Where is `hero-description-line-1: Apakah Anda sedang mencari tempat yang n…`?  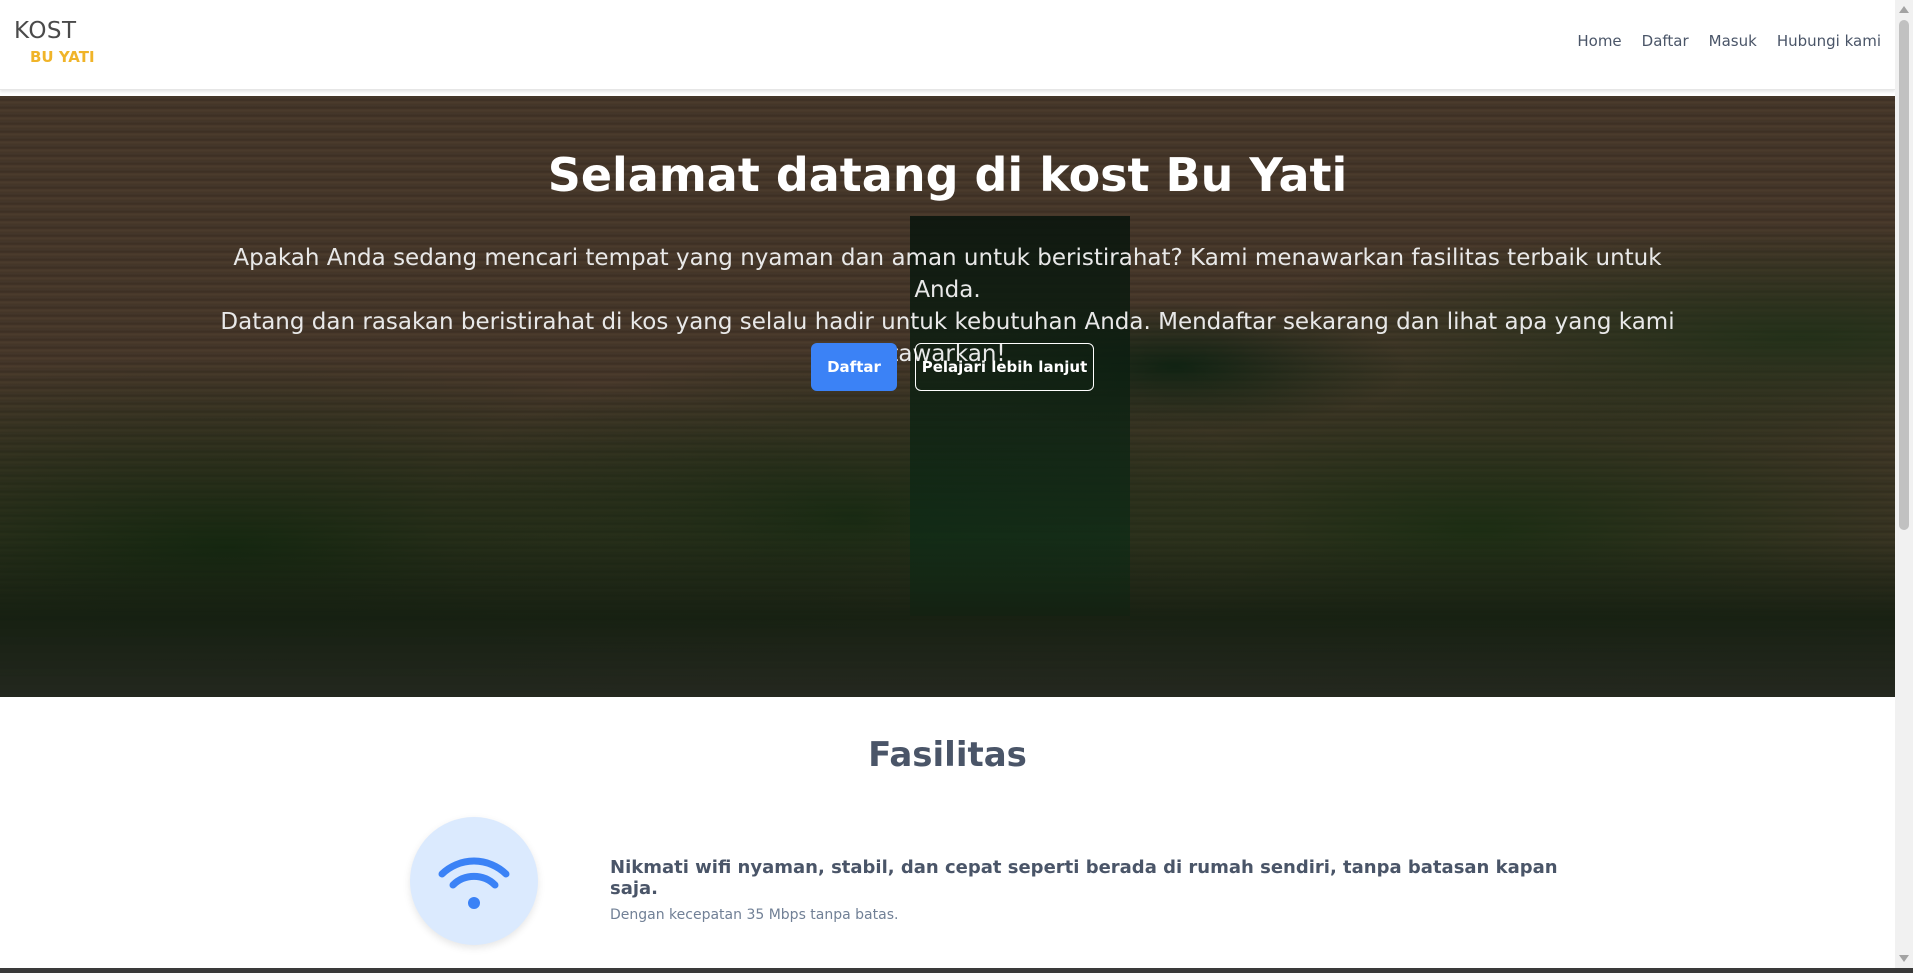 hero-description-line-1: Apakah Anda sedang mencari tempat yang n… is located at coordinates (947, 274).